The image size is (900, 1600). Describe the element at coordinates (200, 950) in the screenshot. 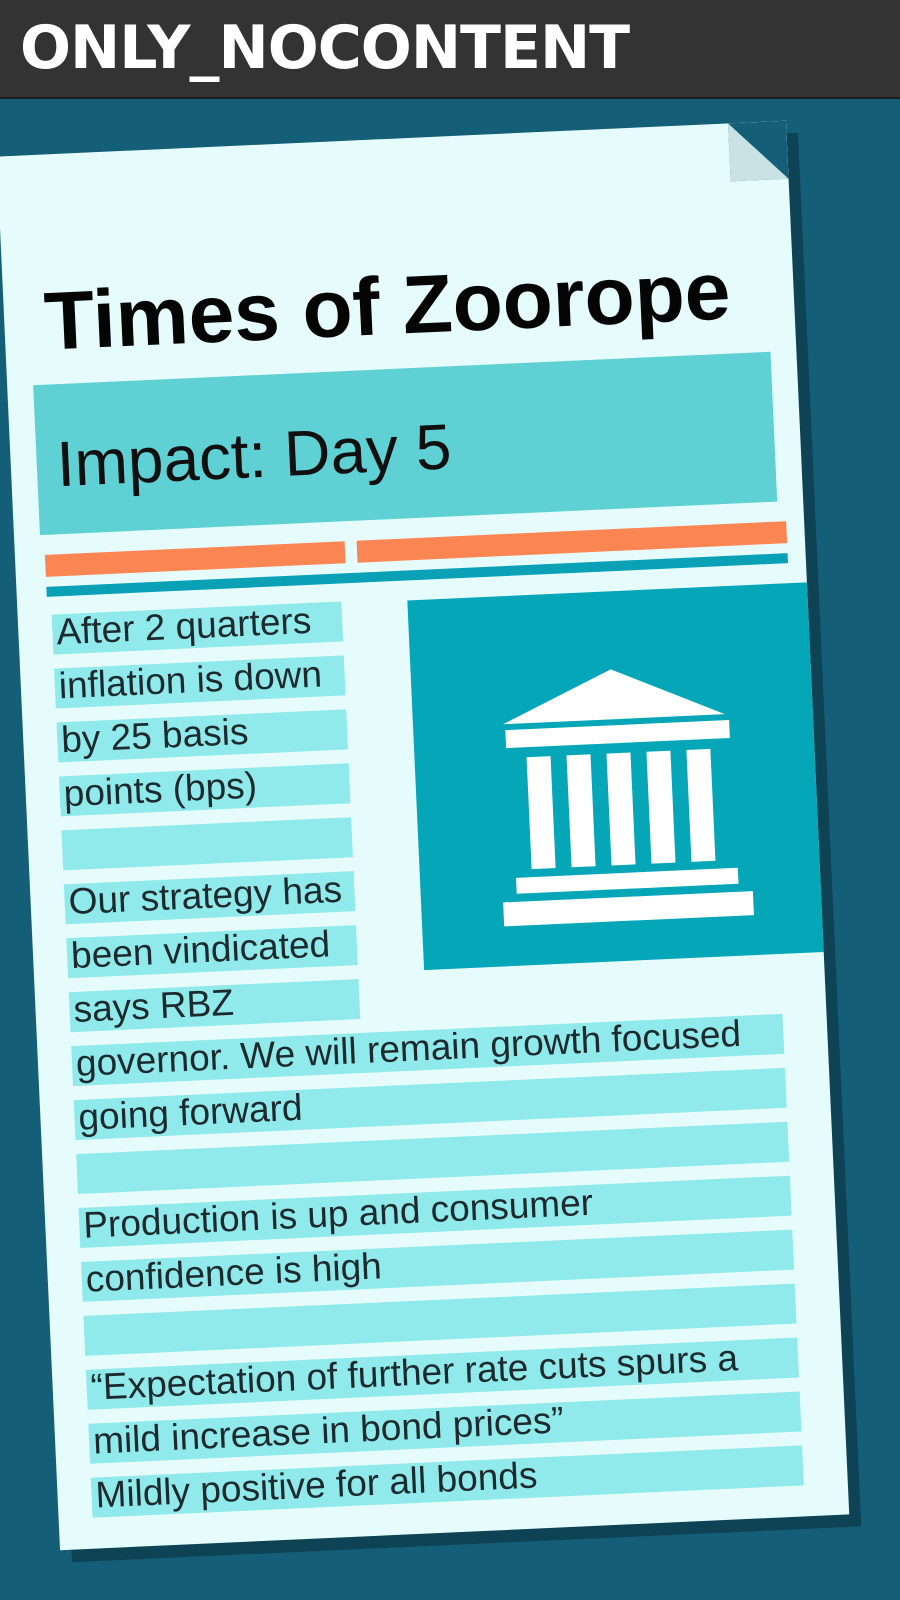

I see `article-line: been vindicated` at that location.